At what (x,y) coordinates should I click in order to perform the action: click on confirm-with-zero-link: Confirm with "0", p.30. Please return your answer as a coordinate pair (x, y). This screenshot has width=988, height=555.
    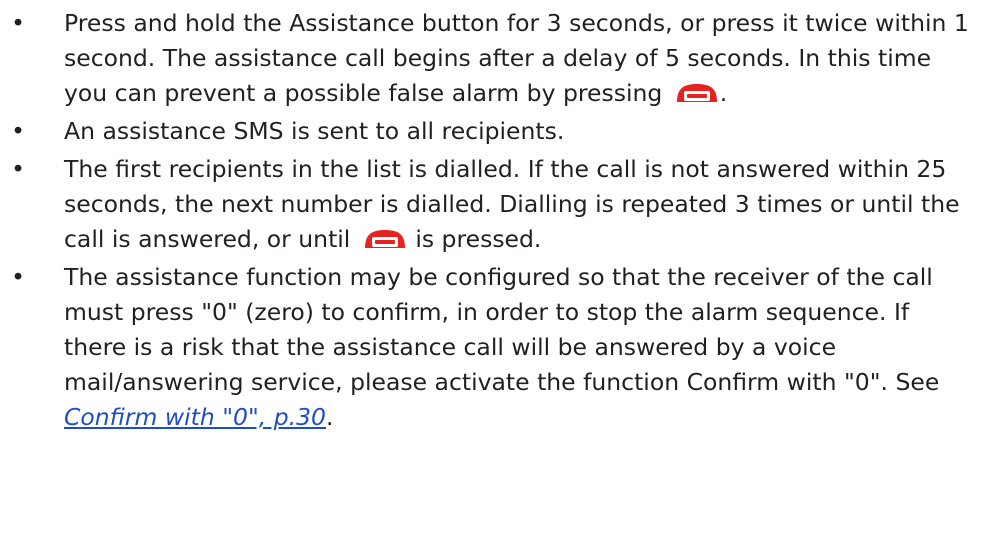
    Looking at the image, I should click on (195, 417).